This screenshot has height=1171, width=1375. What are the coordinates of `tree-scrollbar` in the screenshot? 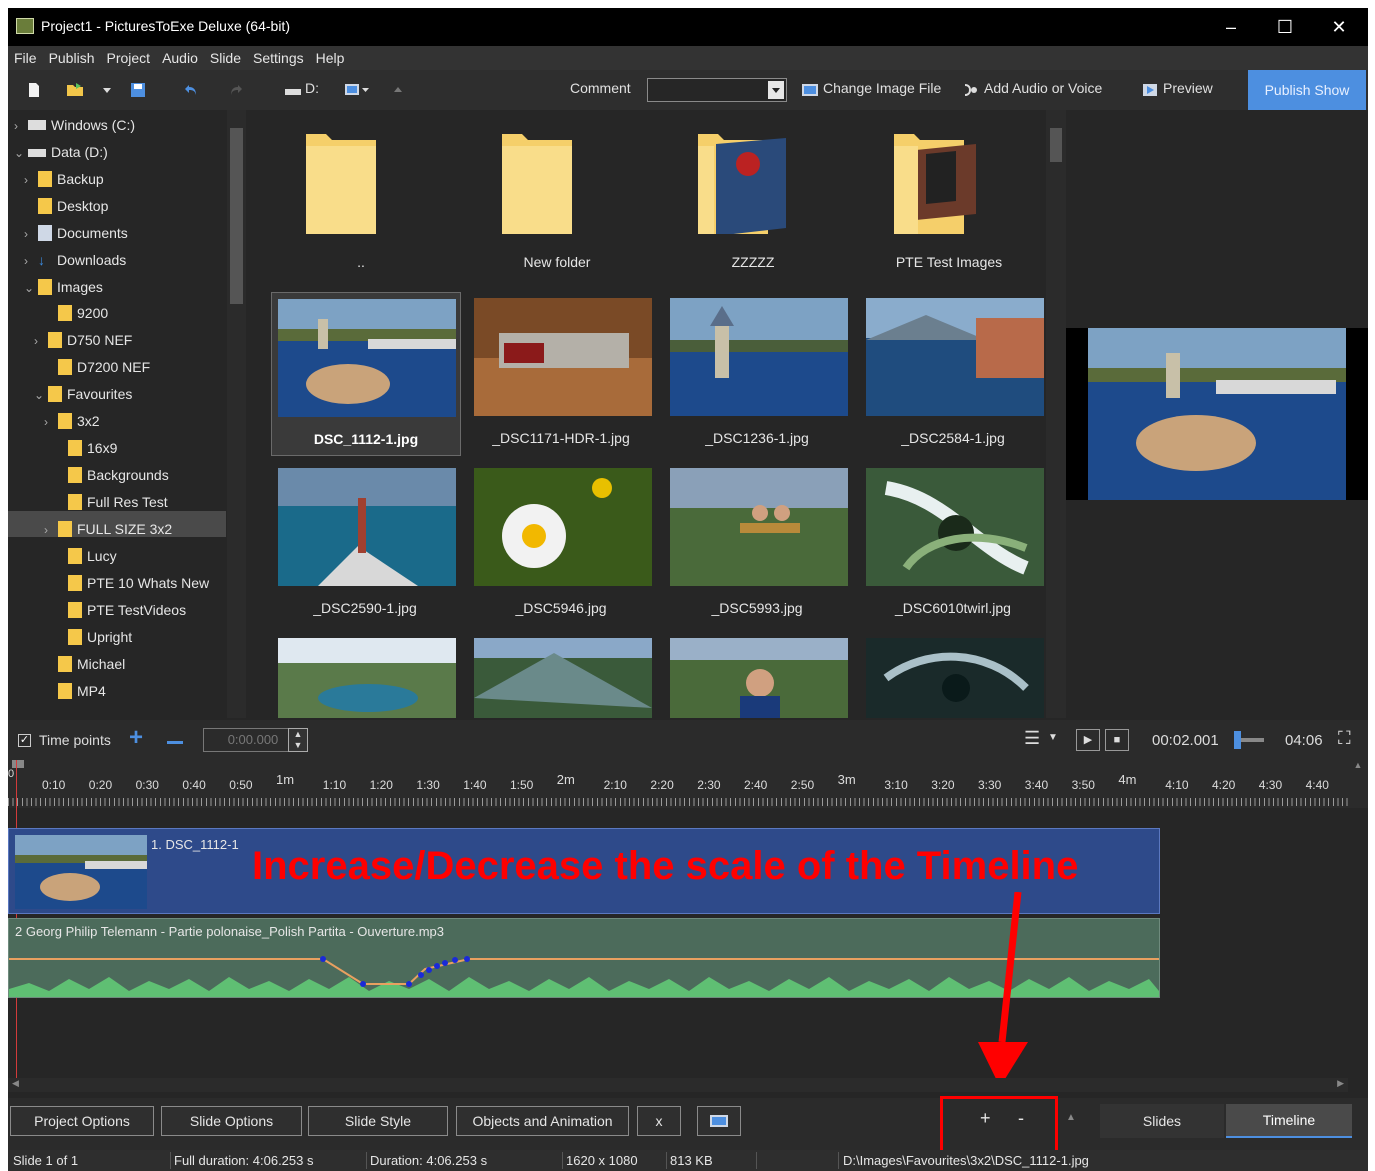 It's located at (236, 414).